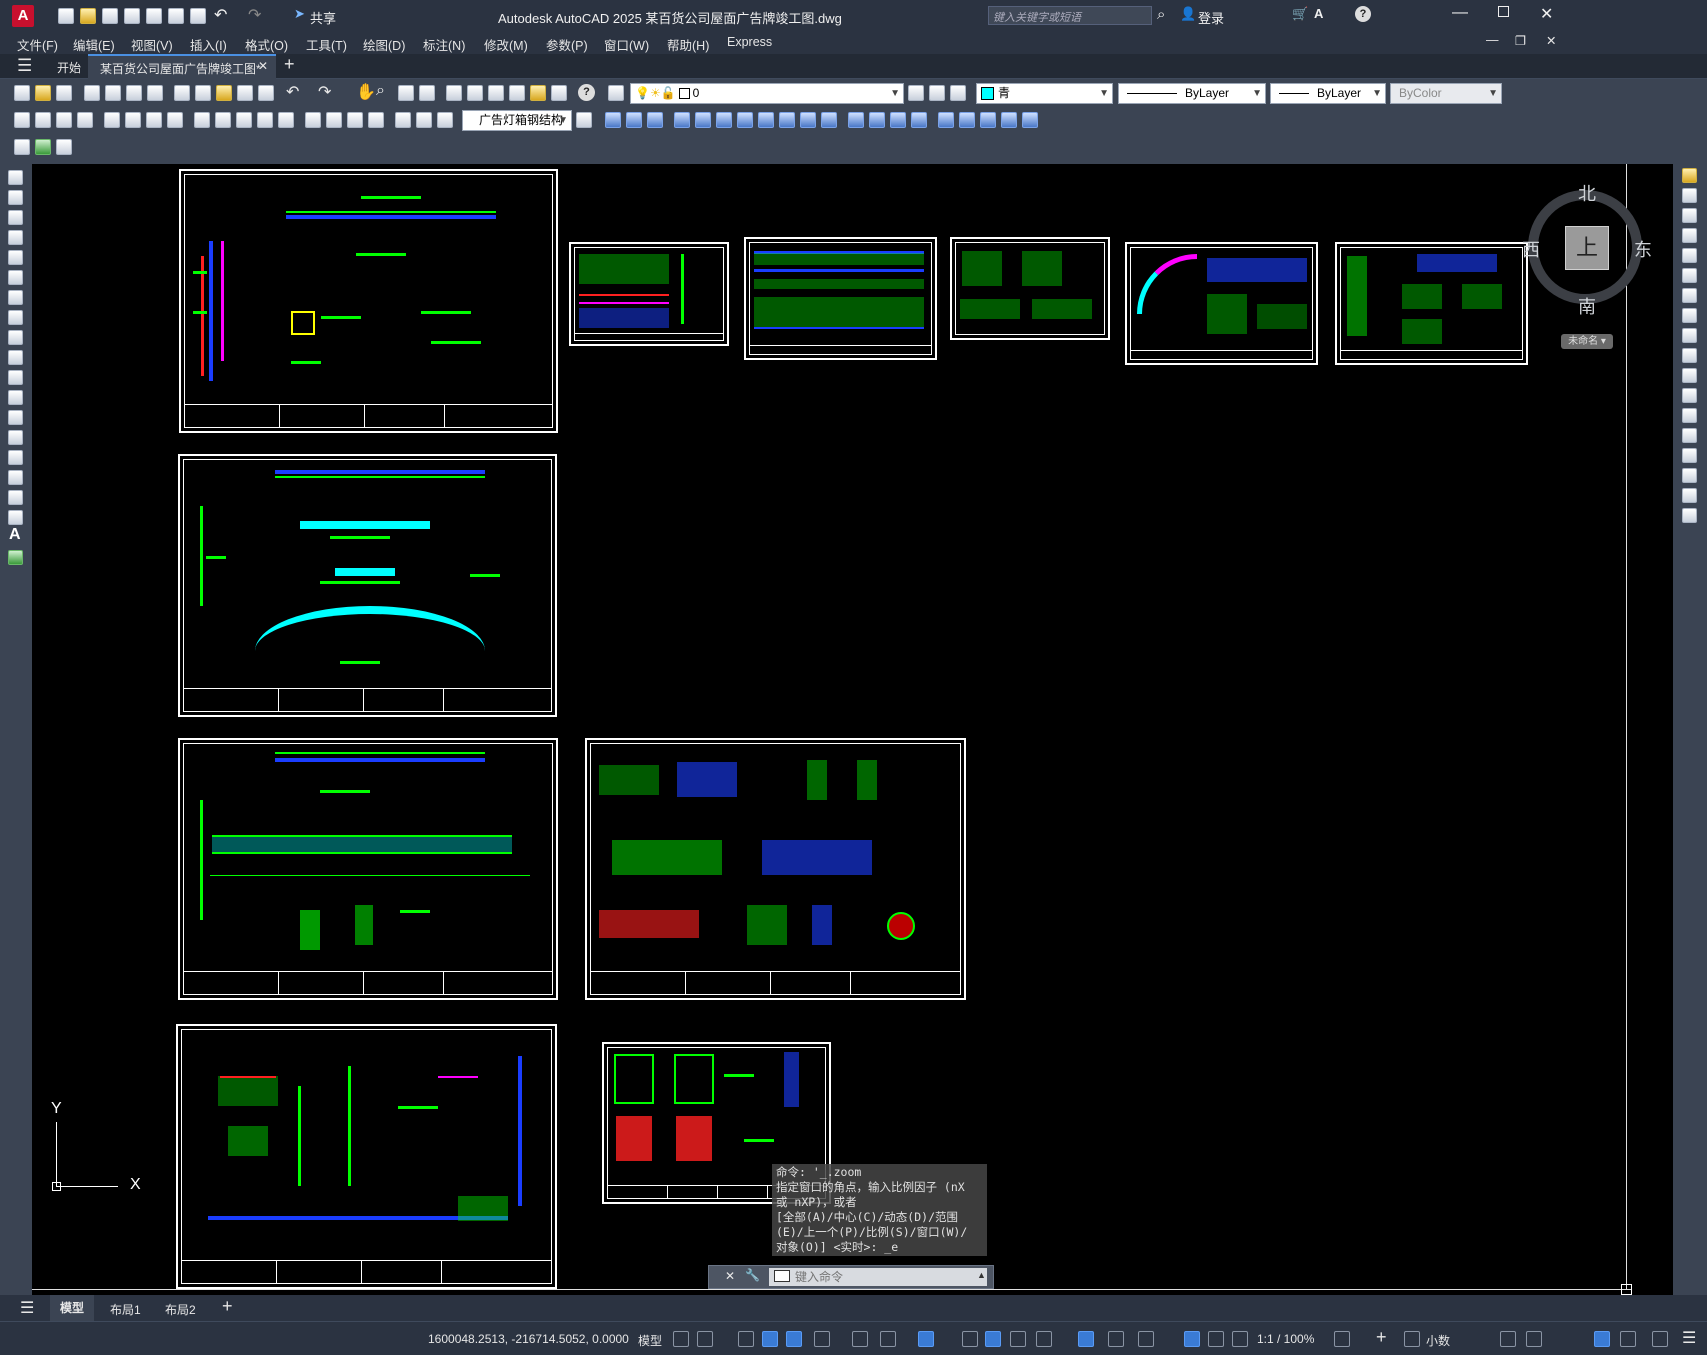 This screenshot has height=1355, width=1707. What do you see at coordinates (1446, 93) in the screenshot?
I see `plotstyle-dropdown: ByColor ▼` at bounding box center [1446, 93].